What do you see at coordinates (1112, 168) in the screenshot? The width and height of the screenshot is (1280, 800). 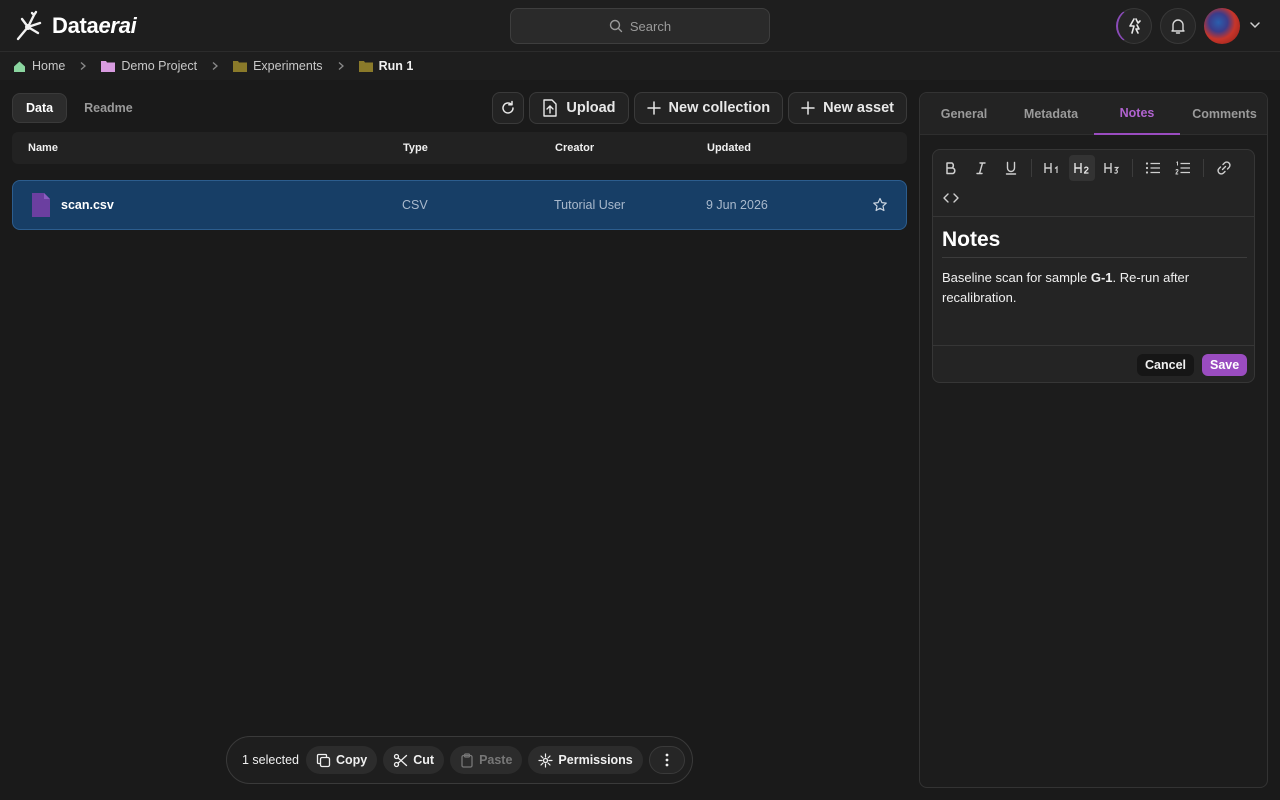 I see `h3-icon` at bounding box center [1112, 168].